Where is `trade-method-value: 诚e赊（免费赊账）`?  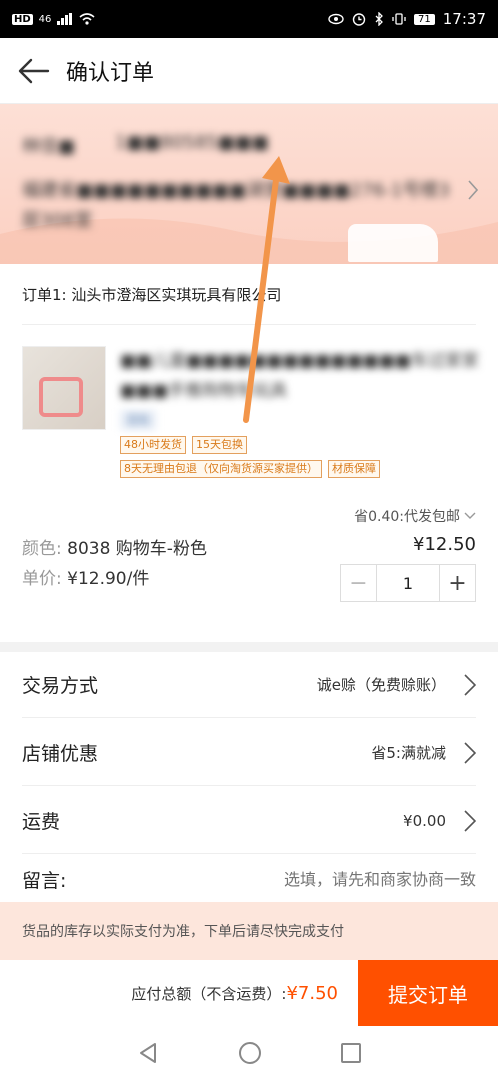
trade-method-value: 诚e赊（免费赊账） is located at coordinates (381, 685).